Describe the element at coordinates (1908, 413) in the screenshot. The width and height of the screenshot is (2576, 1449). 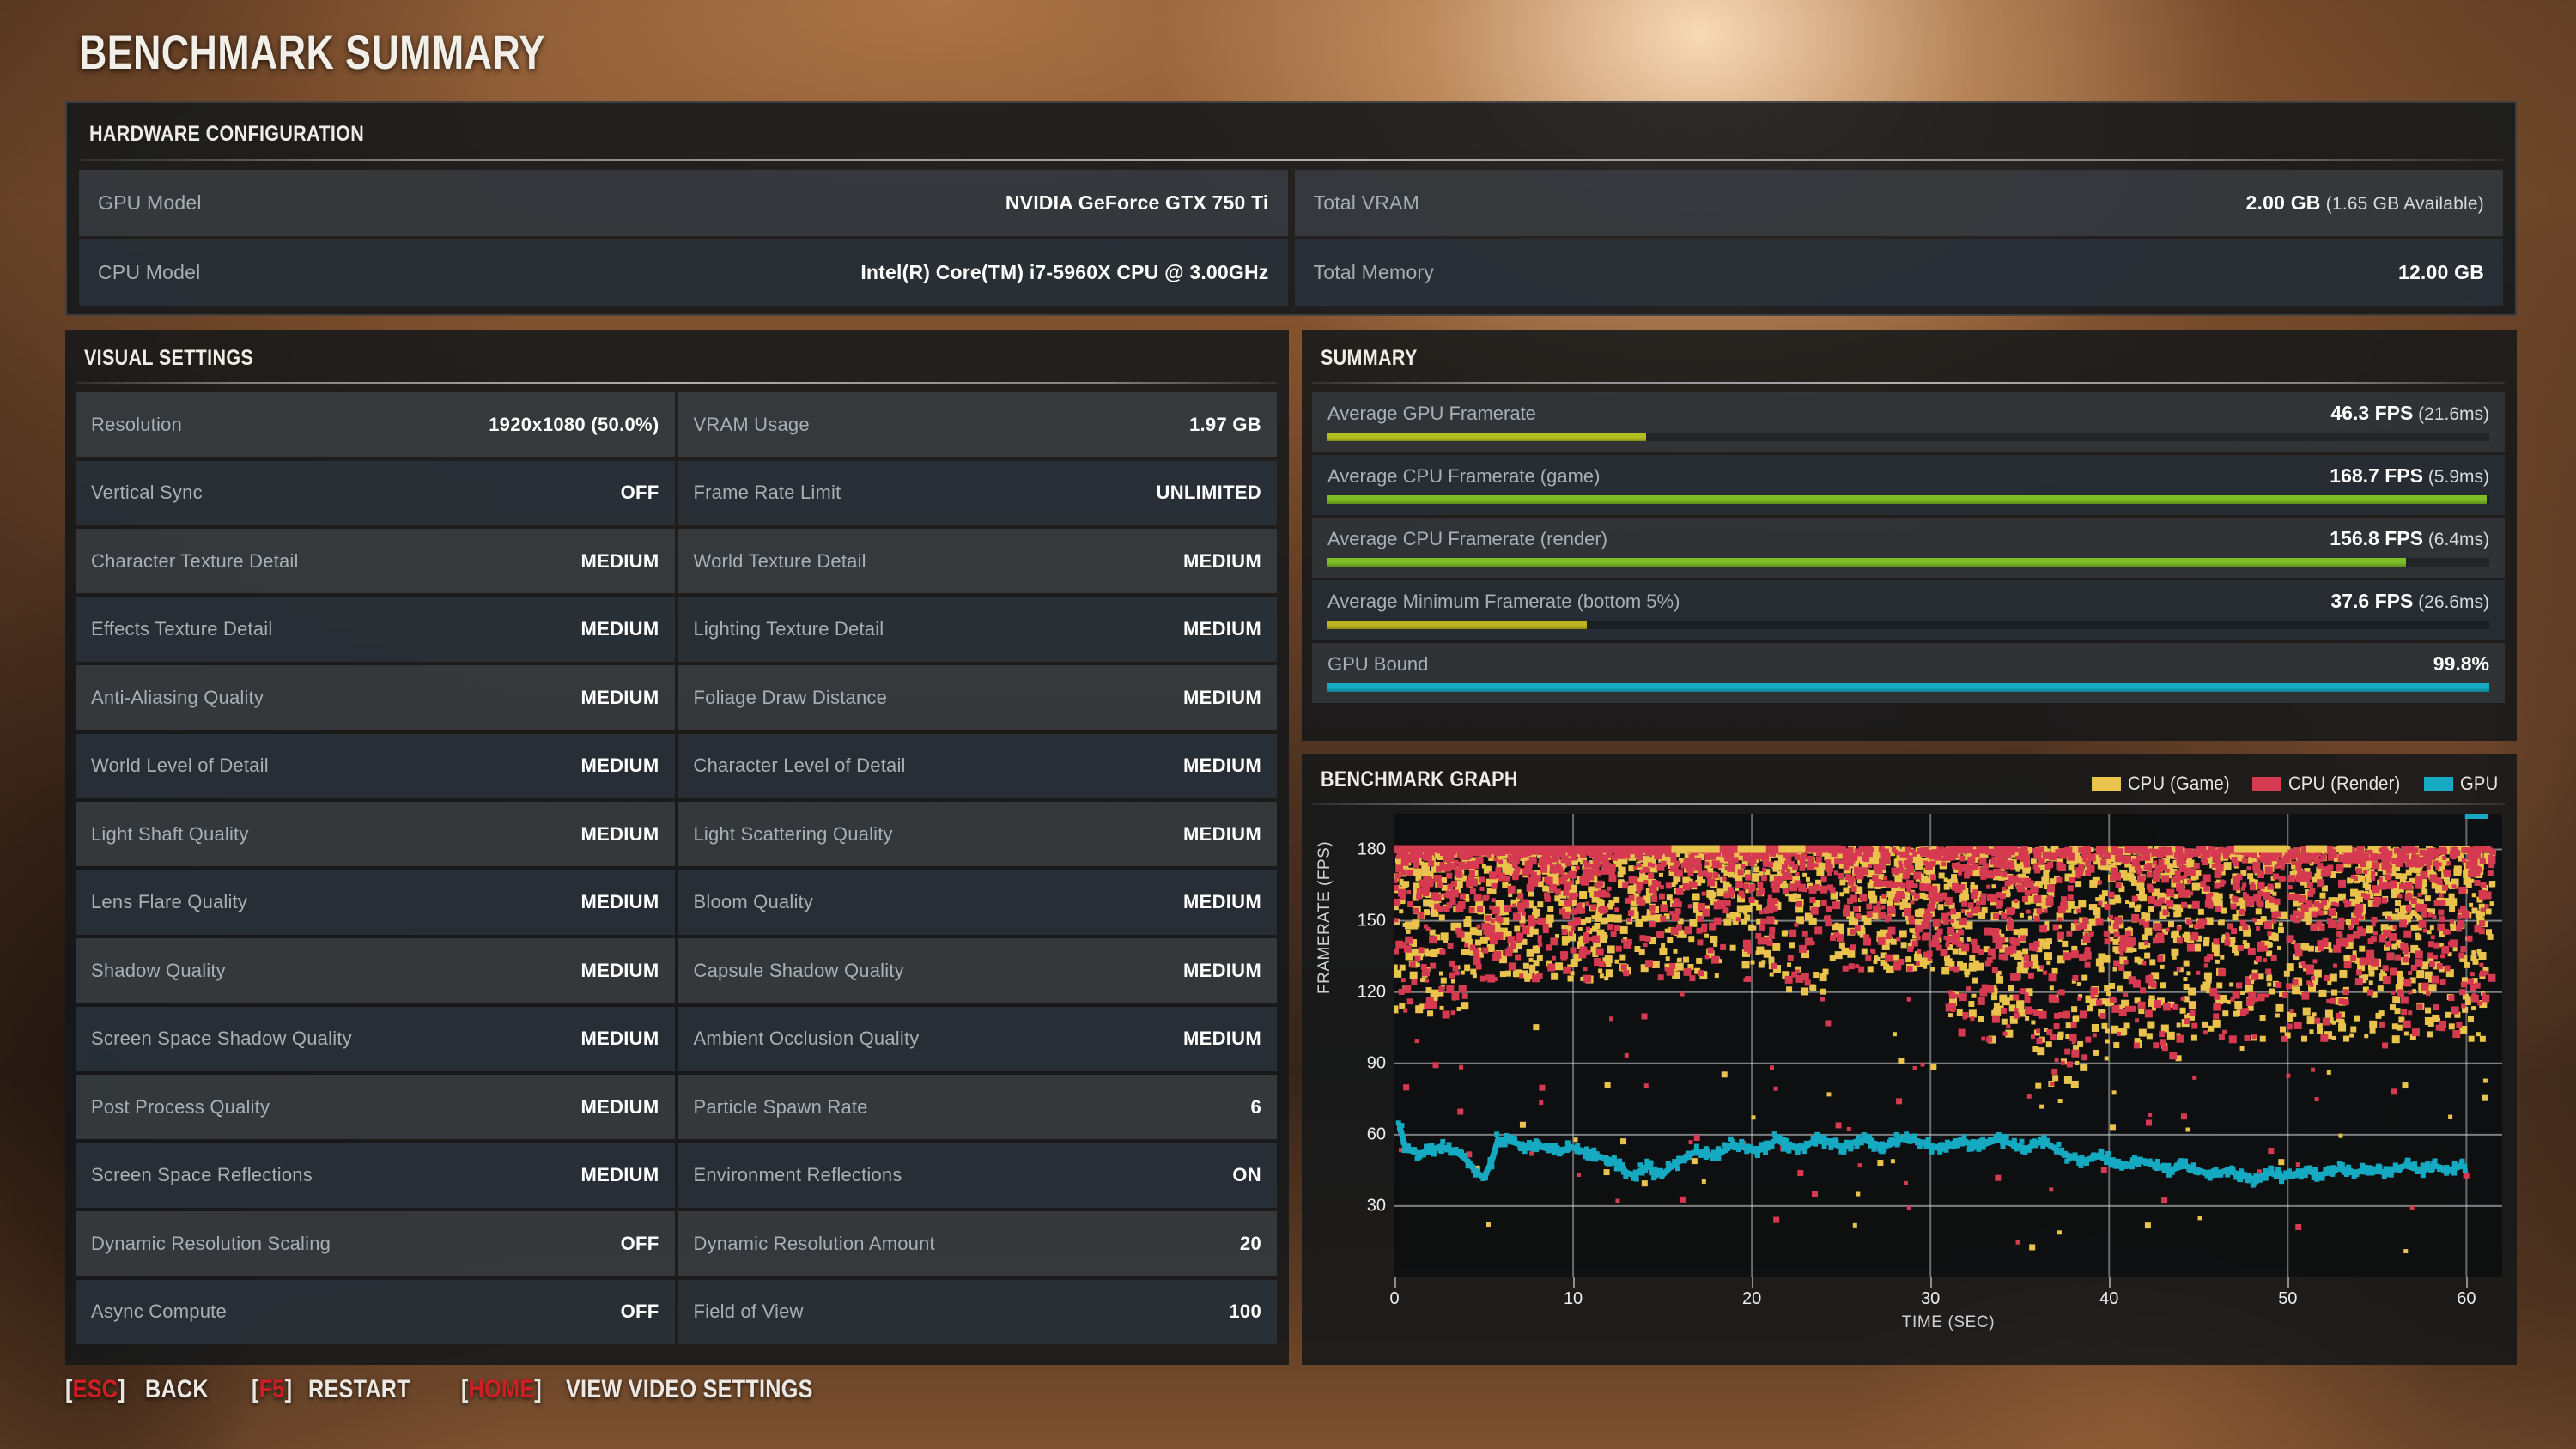
I see `summary-row-head: Average GPU Framerate 46.3 FPS (21.6ms)` at that location.